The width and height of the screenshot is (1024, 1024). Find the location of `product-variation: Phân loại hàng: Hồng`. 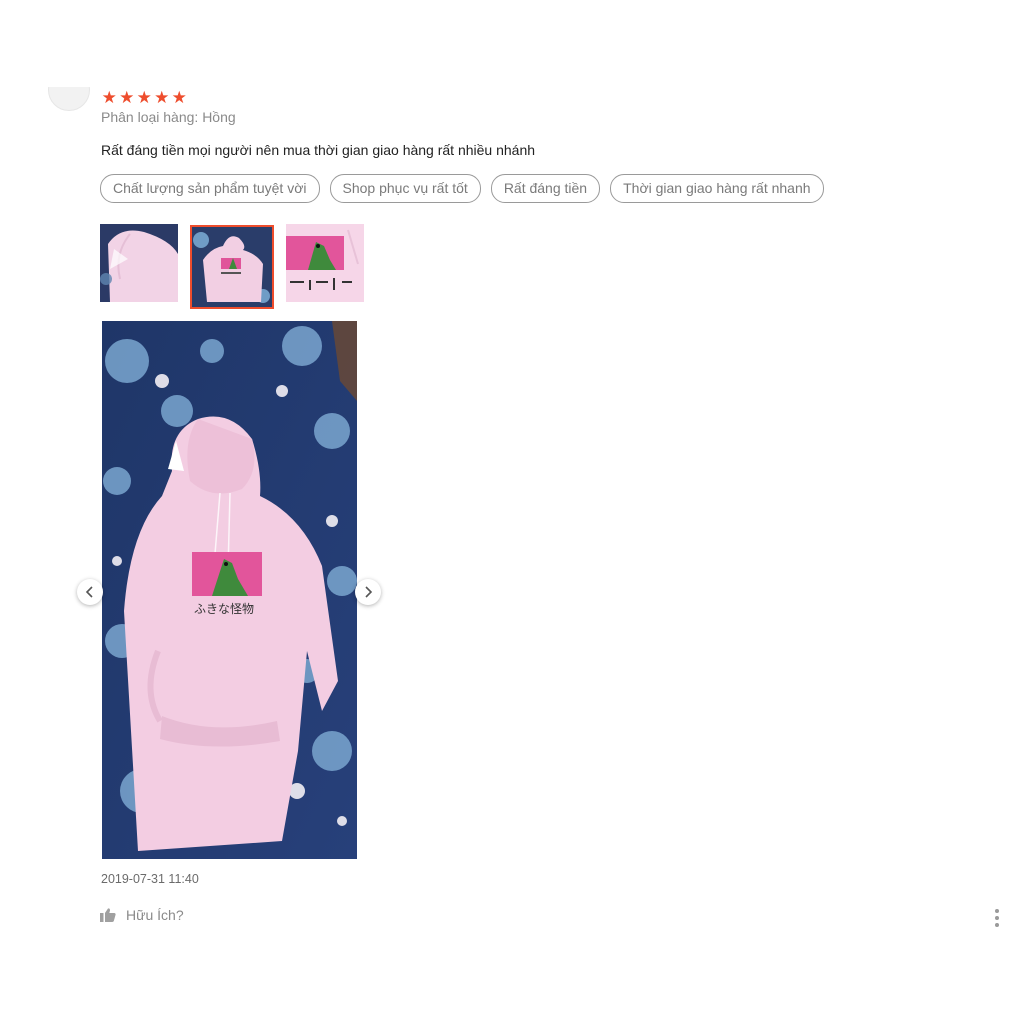

product-variation: Phân loại hàng: Hồng is located at coordinates (168, 117).